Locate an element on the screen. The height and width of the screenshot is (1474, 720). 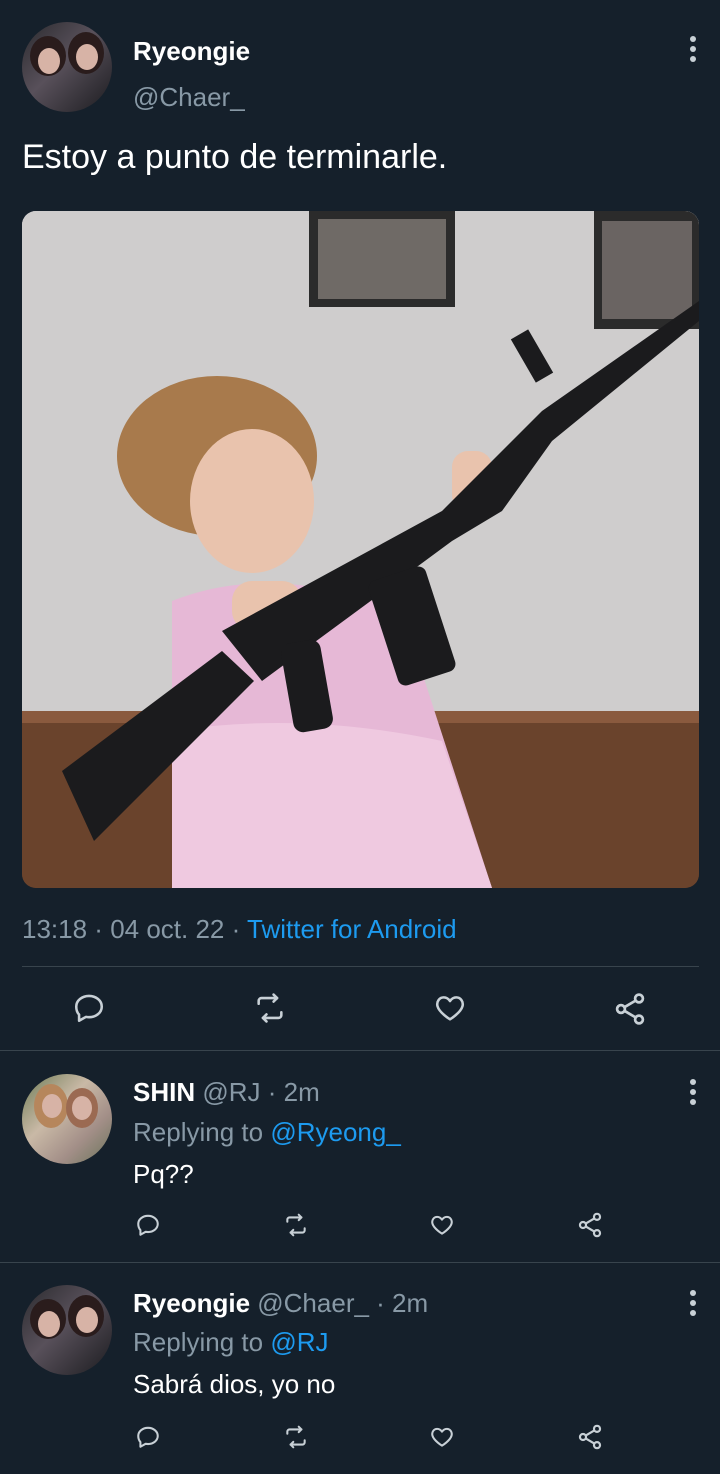
tweet-source-link: Twitter for Android is located at coordinates (352, 929).